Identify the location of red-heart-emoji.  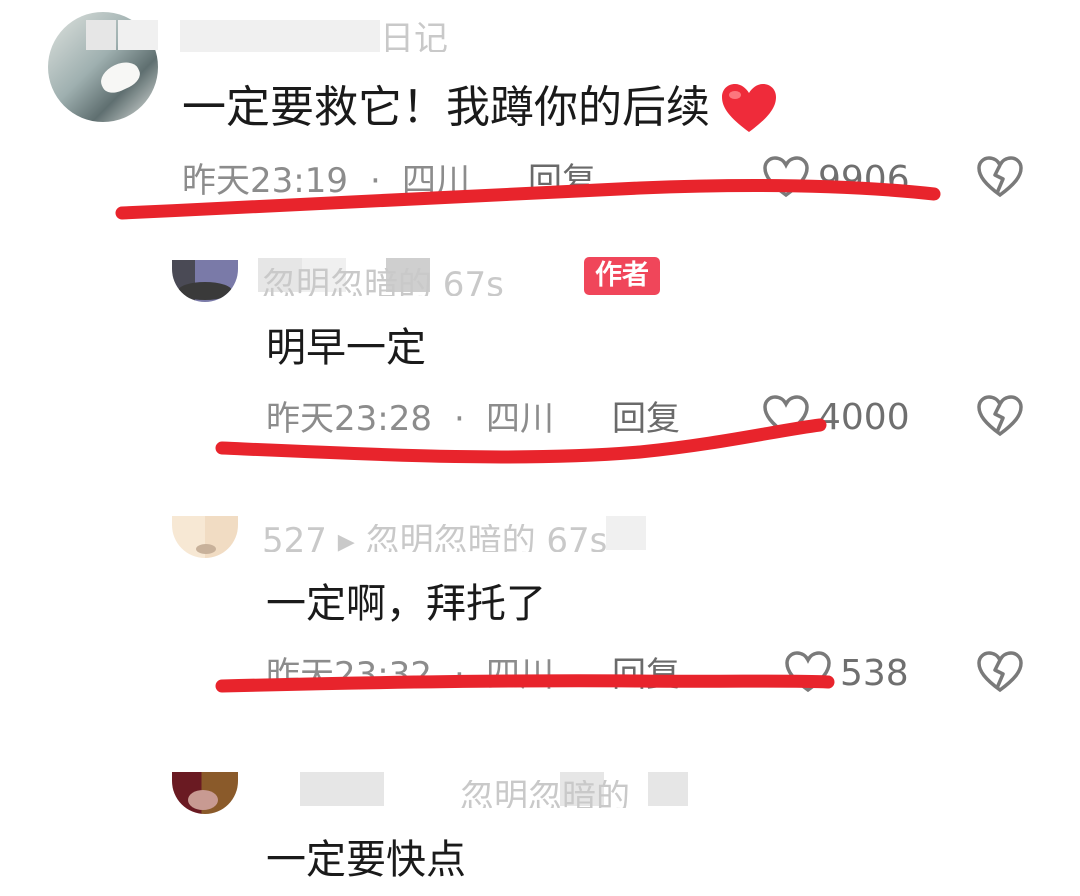
(749, 108).